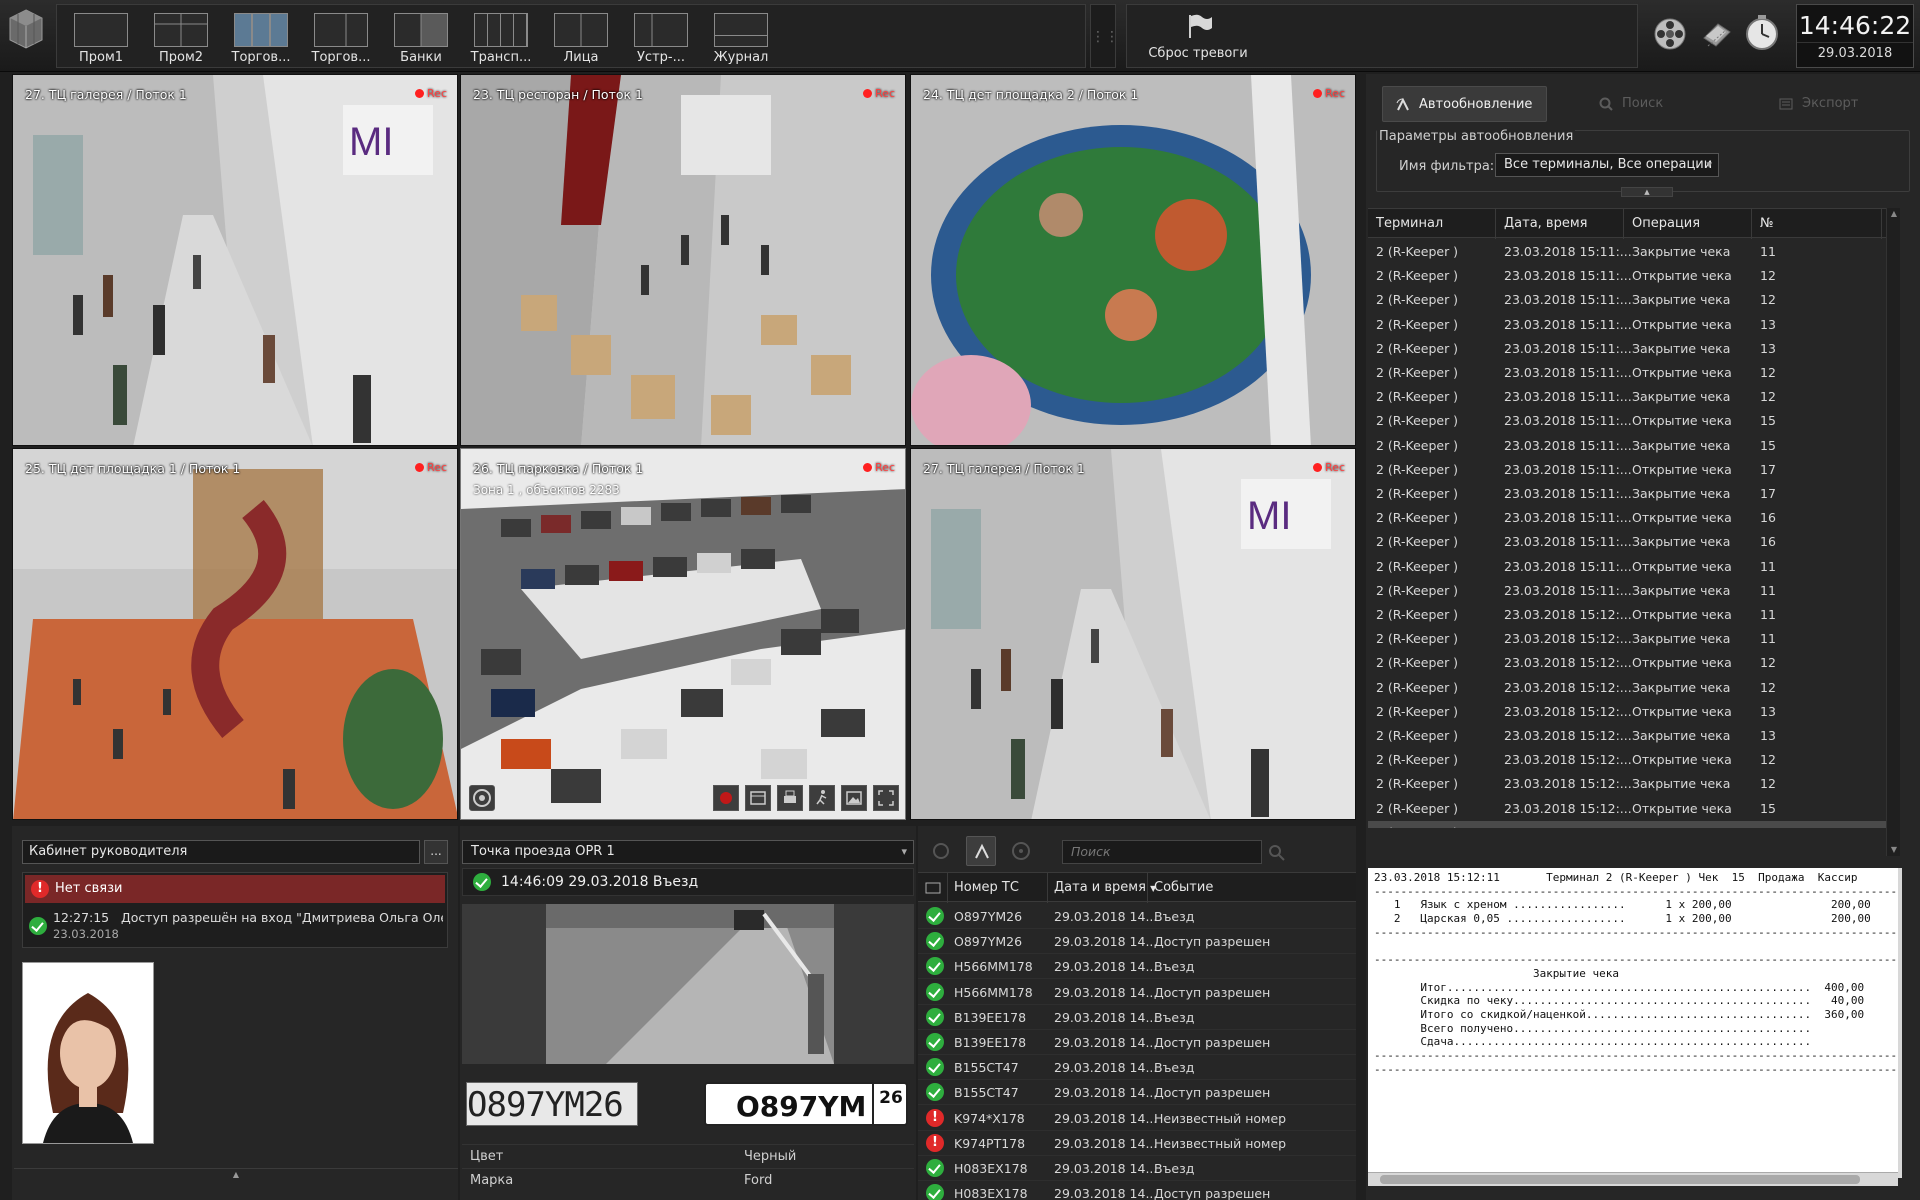 The height and width of the screenshot is (1200, 1920). I want to click on camera-tile-restaurant: 23. ТЦ ресторан / Поток 1 Rec, so click(683, 260).